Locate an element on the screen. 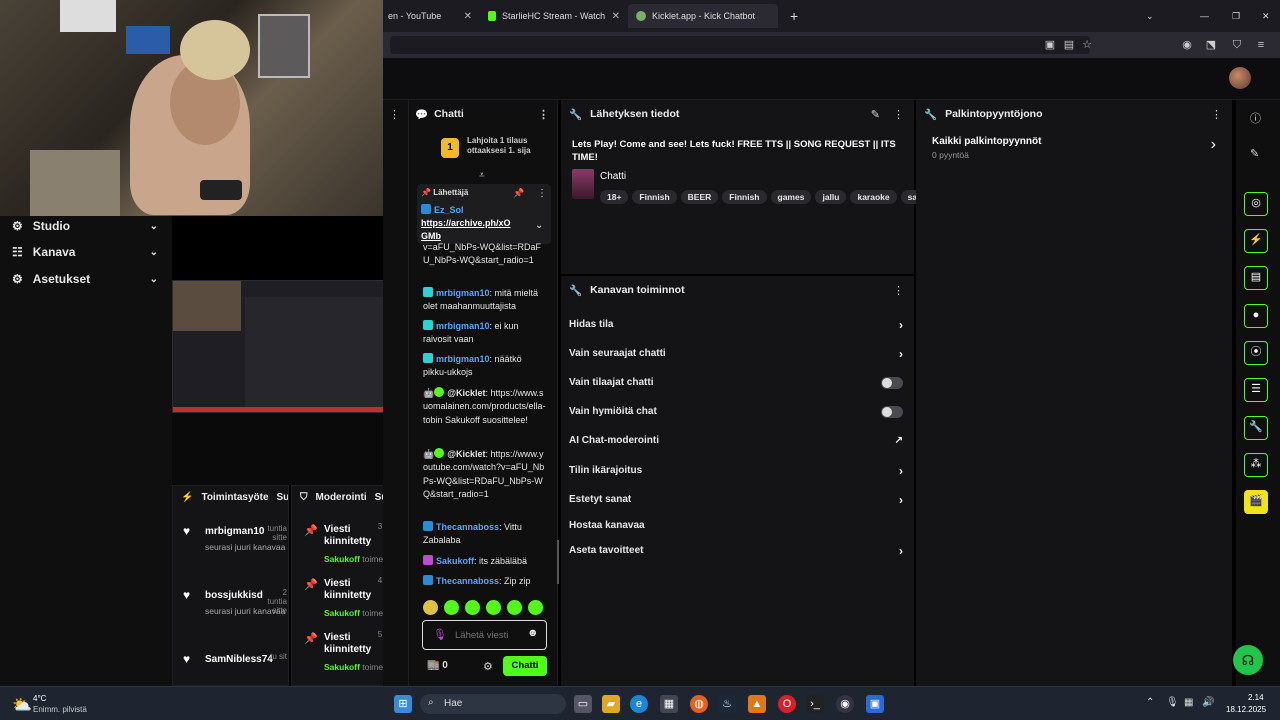 This screenshot has height=720, width=1280. support-icon: ☊ is located at coordinates (1248, 660).